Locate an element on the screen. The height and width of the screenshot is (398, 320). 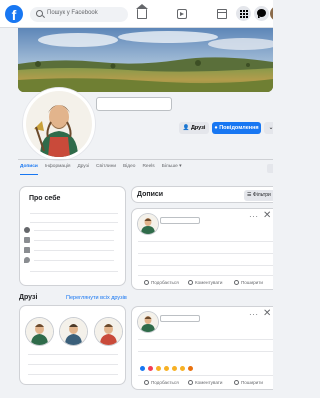
message-button: ● Повідомлення is located at coordinates (236, 128).